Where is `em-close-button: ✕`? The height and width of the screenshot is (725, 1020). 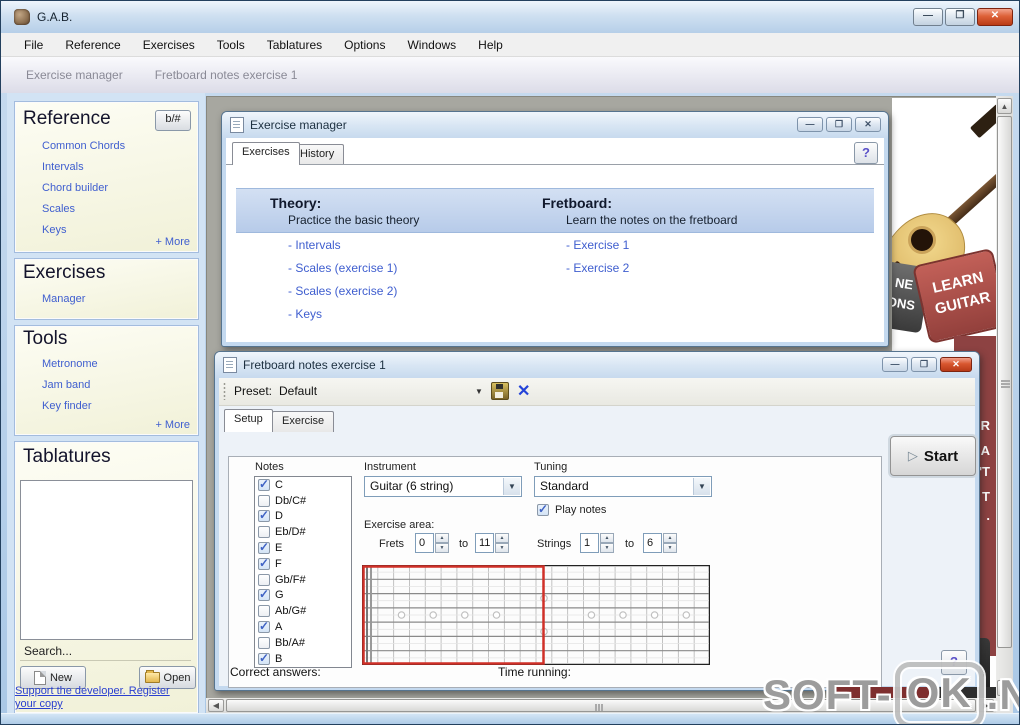
em-close-button: ✕ is located at coordinates (868, 124).